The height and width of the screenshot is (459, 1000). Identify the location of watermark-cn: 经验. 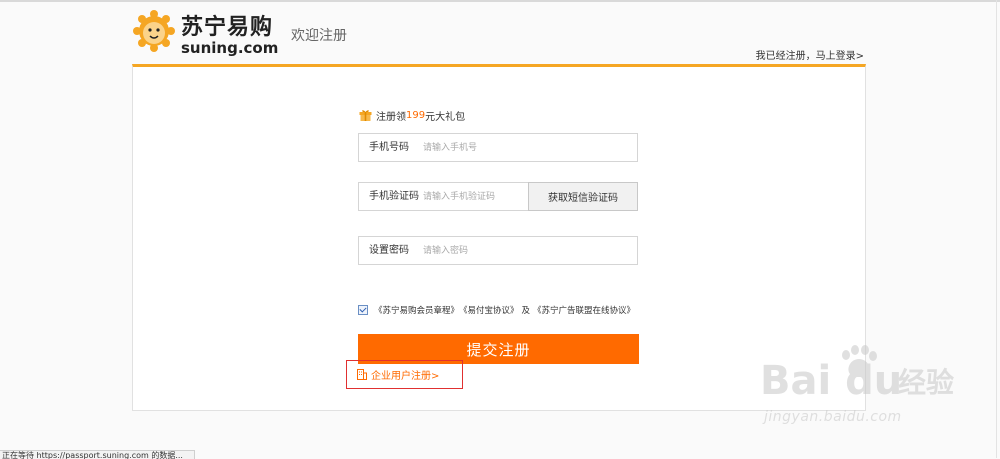
(926, 382).